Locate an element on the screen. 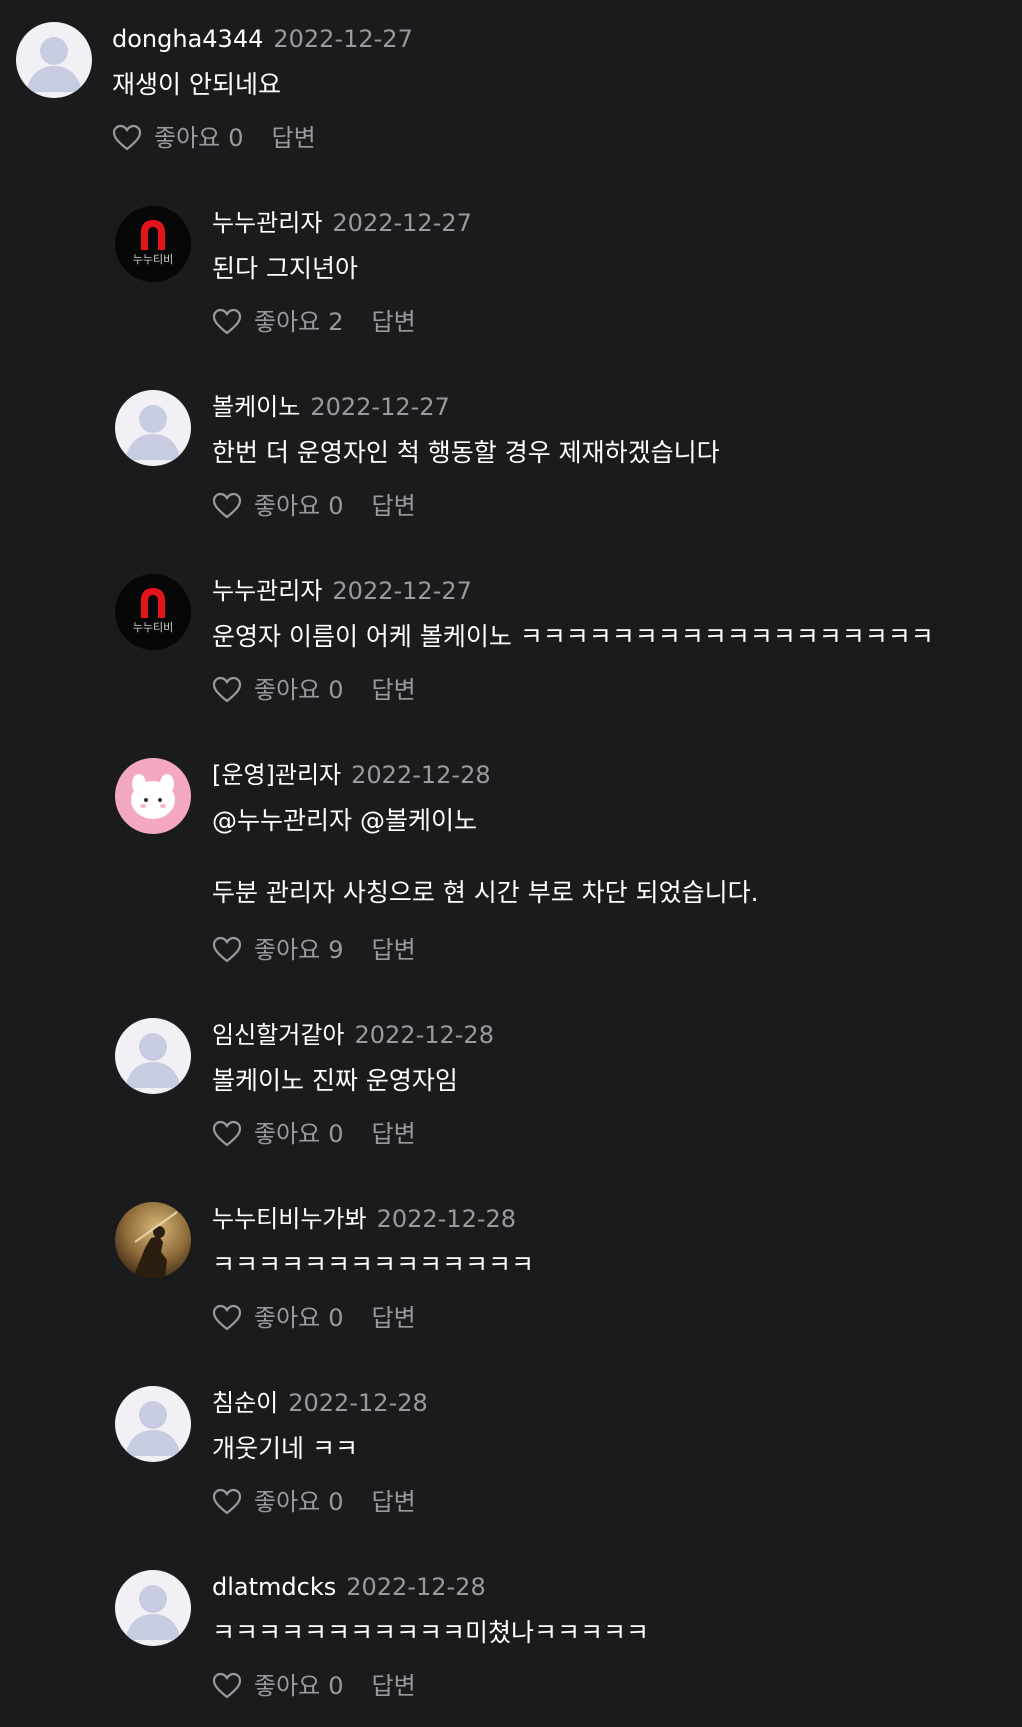 This screenshot has width=1022, height=1727. comment-text: ㅋㅋㅋㅋㅋㅋㅋㅋㅋㅋㅋㅋㅋㅋ is located at coordinates (373, 1264).